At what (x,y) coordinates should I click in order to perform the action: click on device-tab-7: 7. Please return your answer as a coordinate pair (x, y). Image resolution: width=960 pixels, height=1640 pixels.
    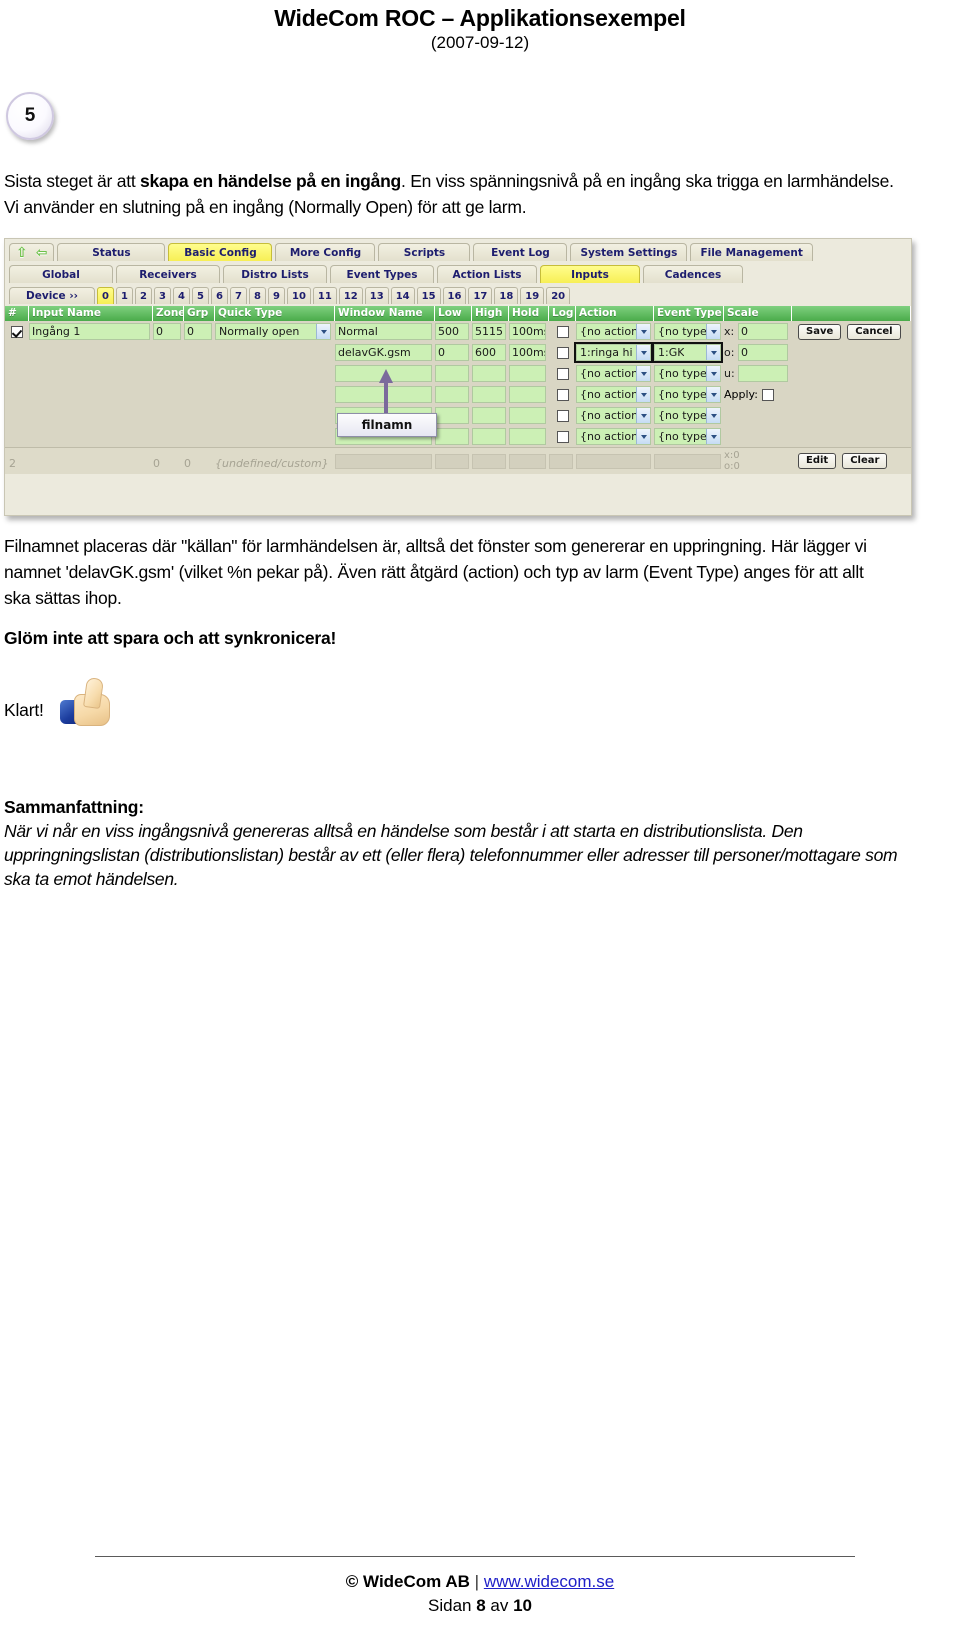
    Looking at the image, I should click on (238, 295).